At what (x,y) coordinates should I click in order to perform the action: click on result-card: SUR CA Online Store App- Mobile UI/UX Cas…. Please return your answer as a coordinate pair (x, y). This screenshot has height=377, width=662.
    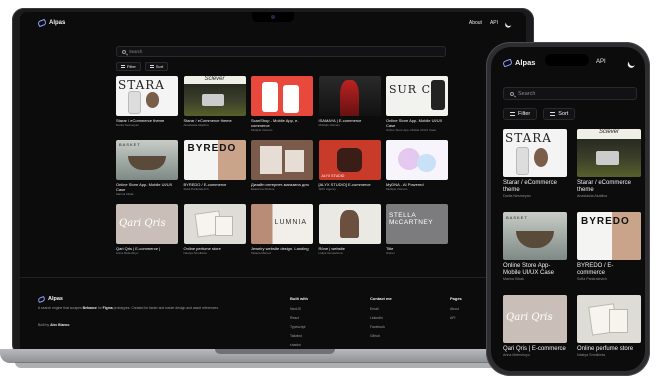
    Looking at the image, I should click on (417, 104).